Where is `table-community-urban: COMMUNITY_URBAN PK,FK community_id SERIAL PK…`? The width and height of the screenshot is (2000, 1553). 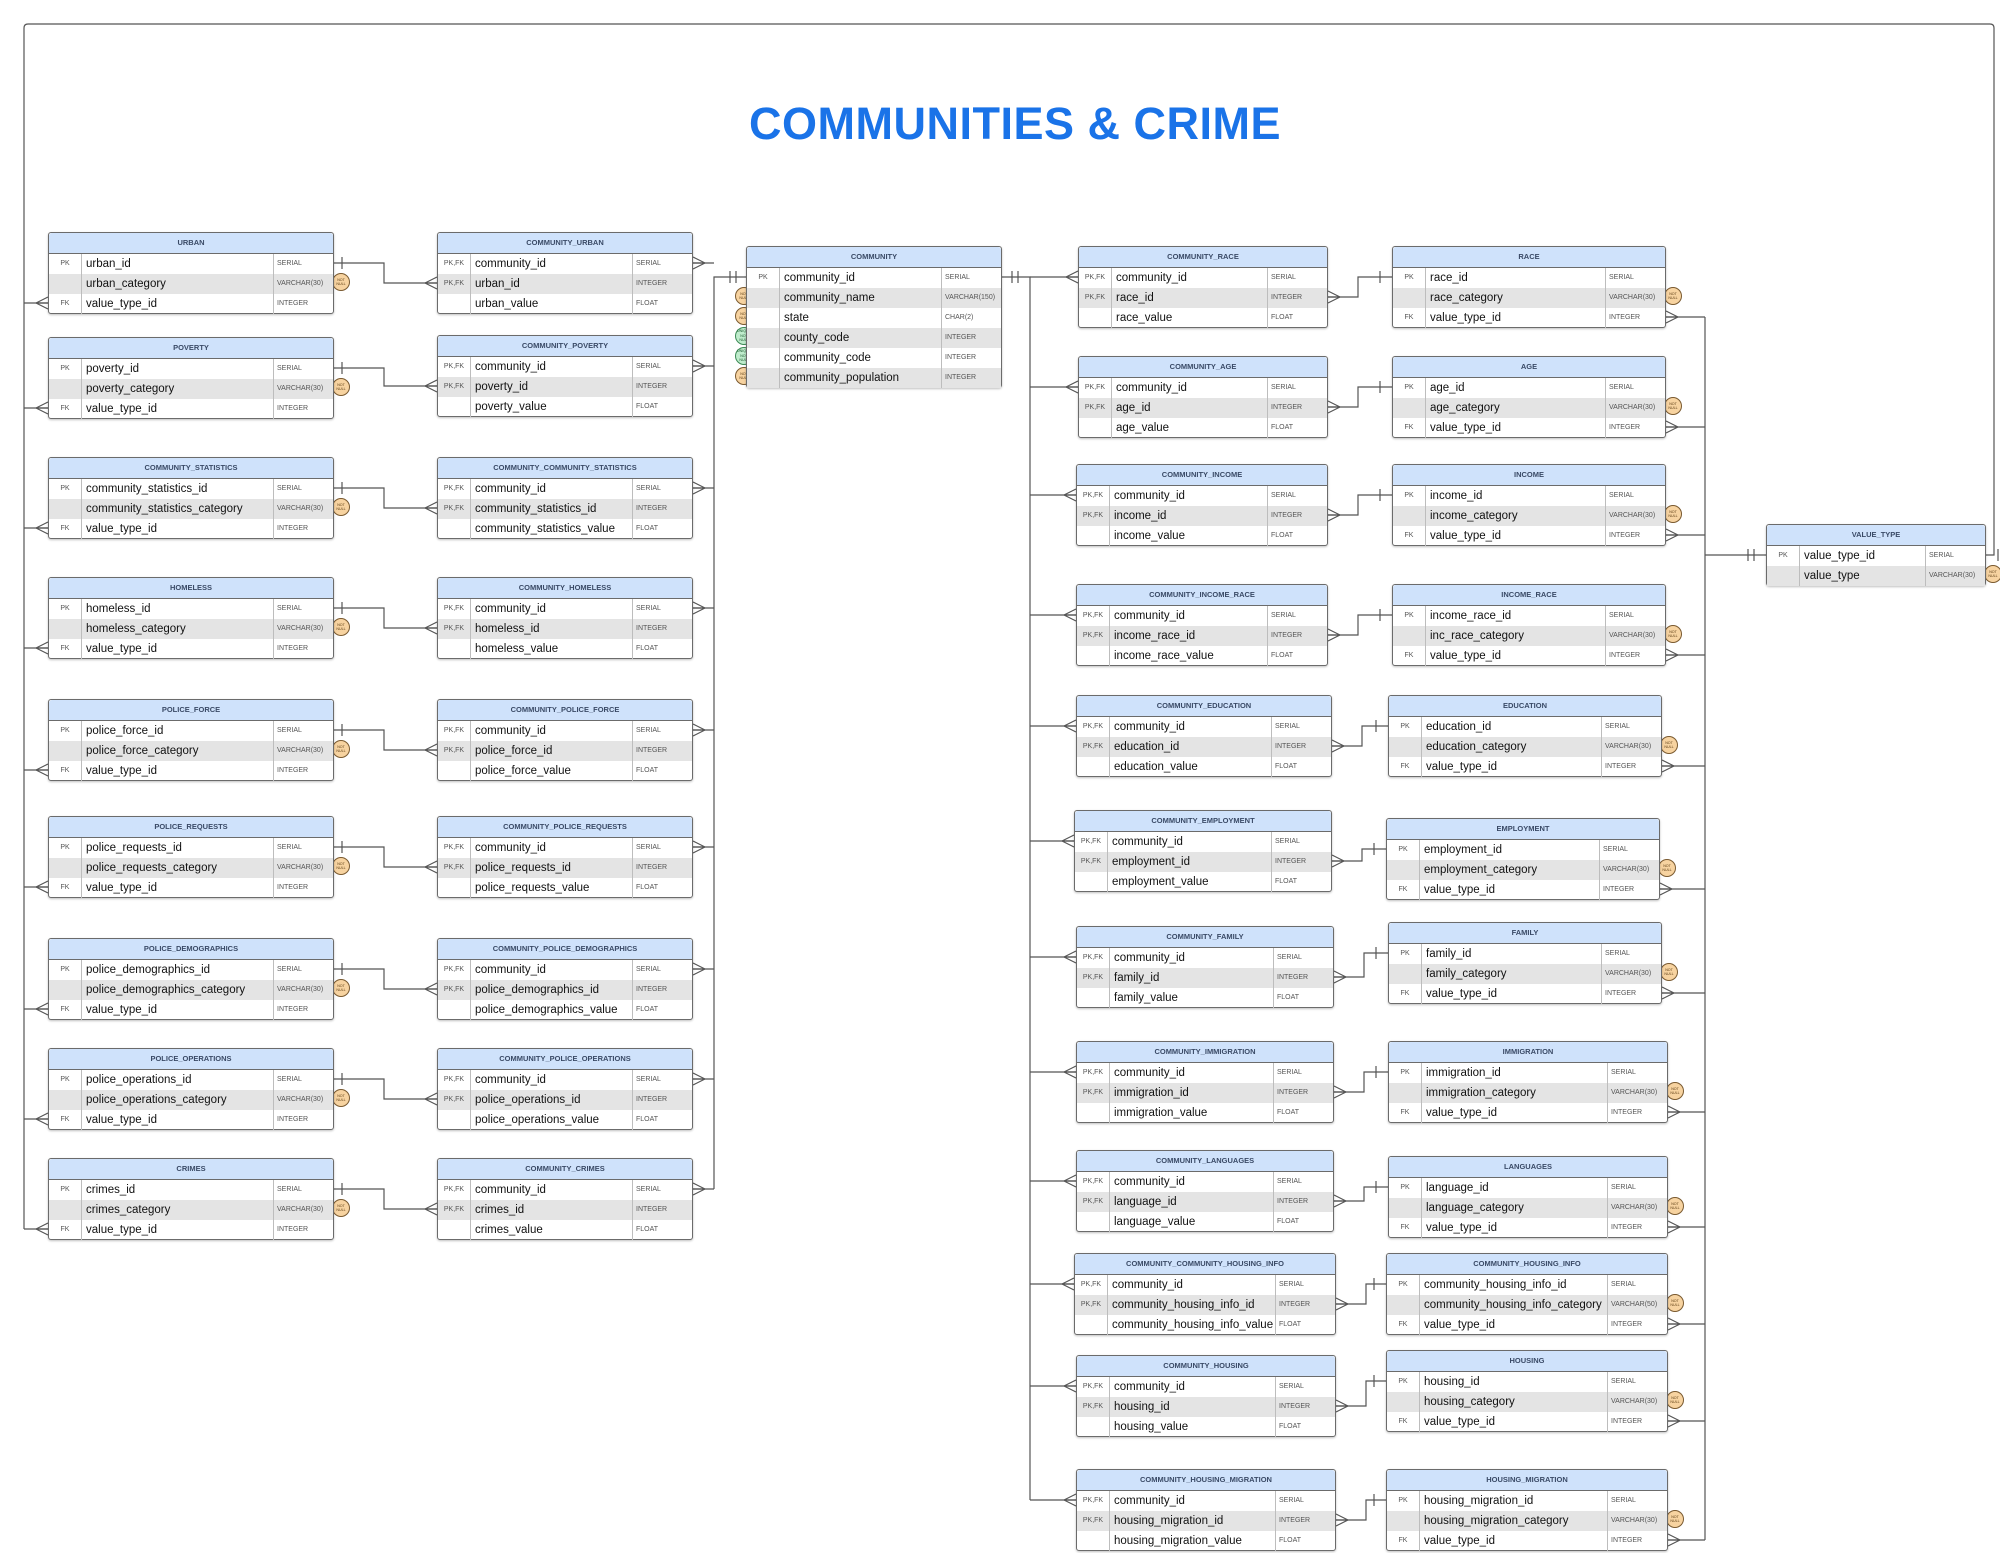
table-community-urban: COMMUNITY_URBAN PK,FK community_id SERIAL PK… is located at coordinates (565, 273).